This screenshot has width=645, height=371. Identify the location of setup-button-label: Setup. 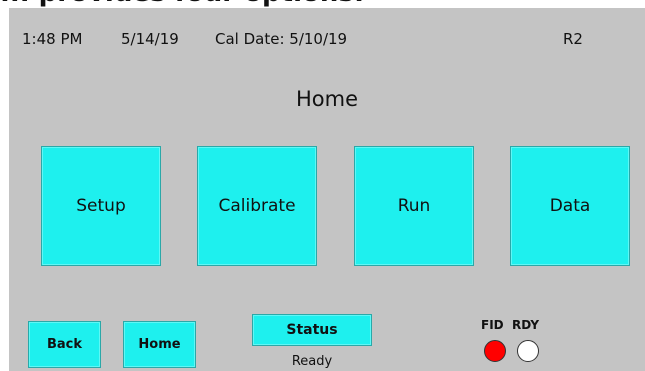
(101, 206).